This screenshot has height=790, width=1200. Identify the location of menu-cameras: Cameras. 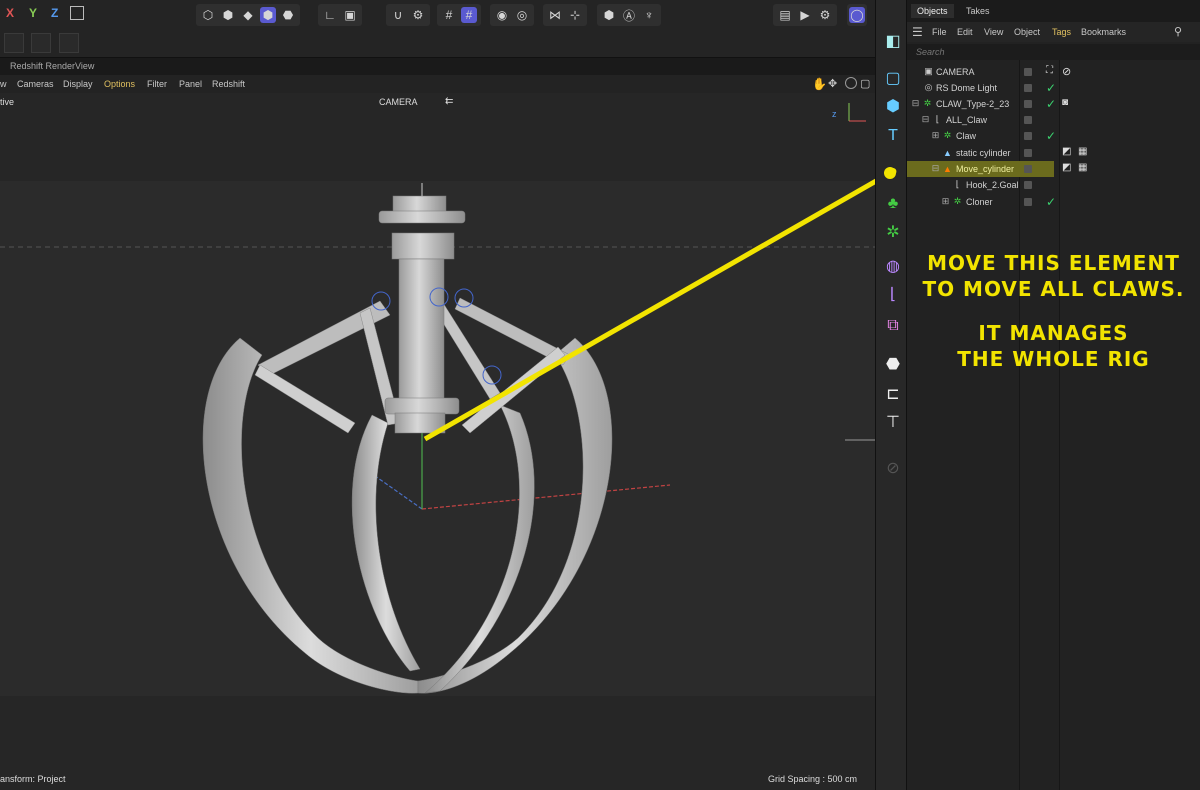
(35, 84).